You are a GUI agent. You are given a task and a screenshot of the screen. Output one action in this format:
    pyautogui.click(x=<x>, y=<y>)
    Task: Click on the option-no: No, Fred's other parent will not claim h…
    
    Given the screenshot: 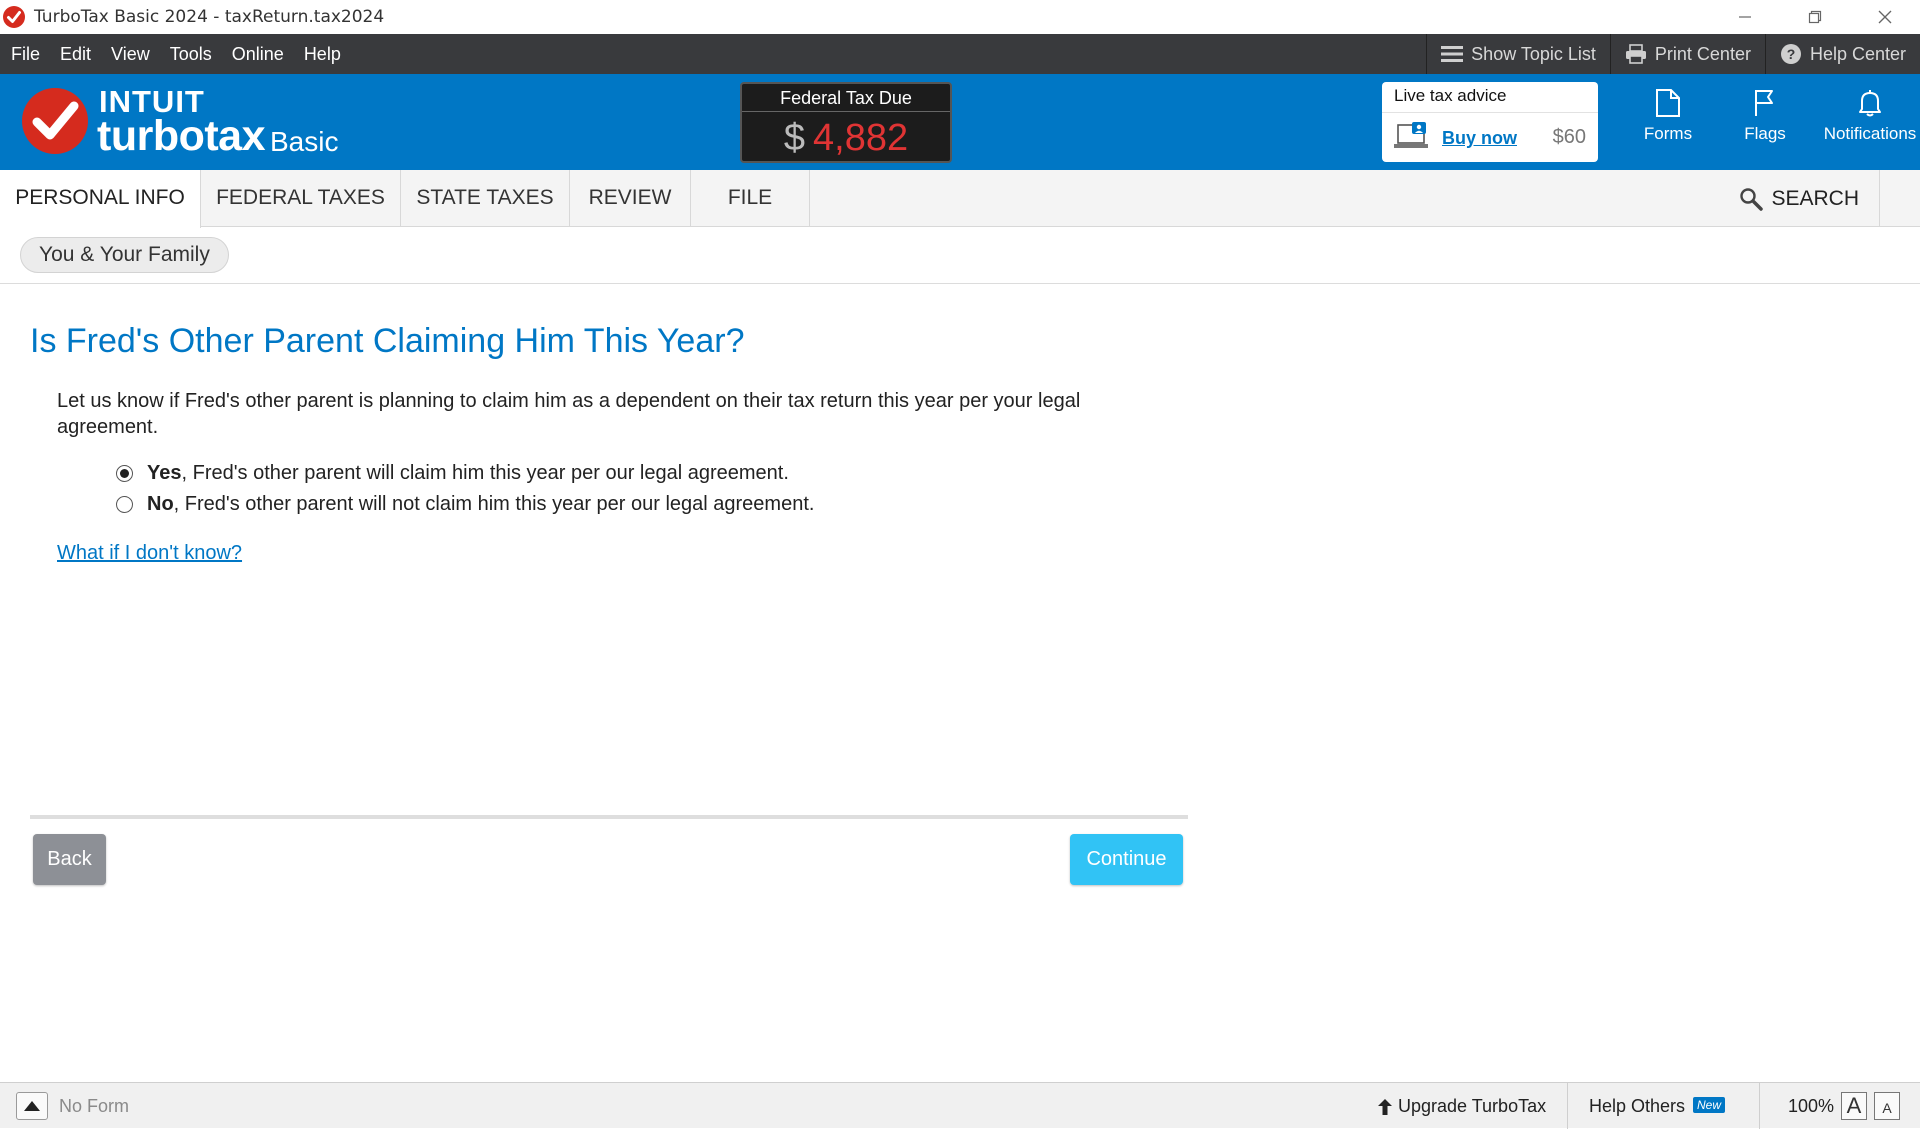 What is the action you would take?
    pyautogui.click(x=465, y=504)
    